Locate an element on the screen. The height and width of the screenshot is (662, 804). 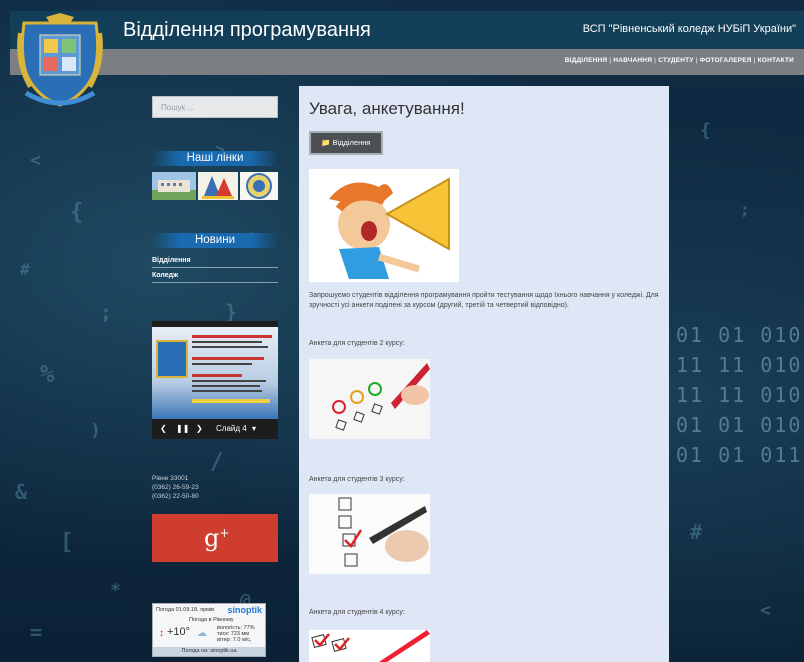
cloud-icon: ☁ is located at coordinates (202, 633).